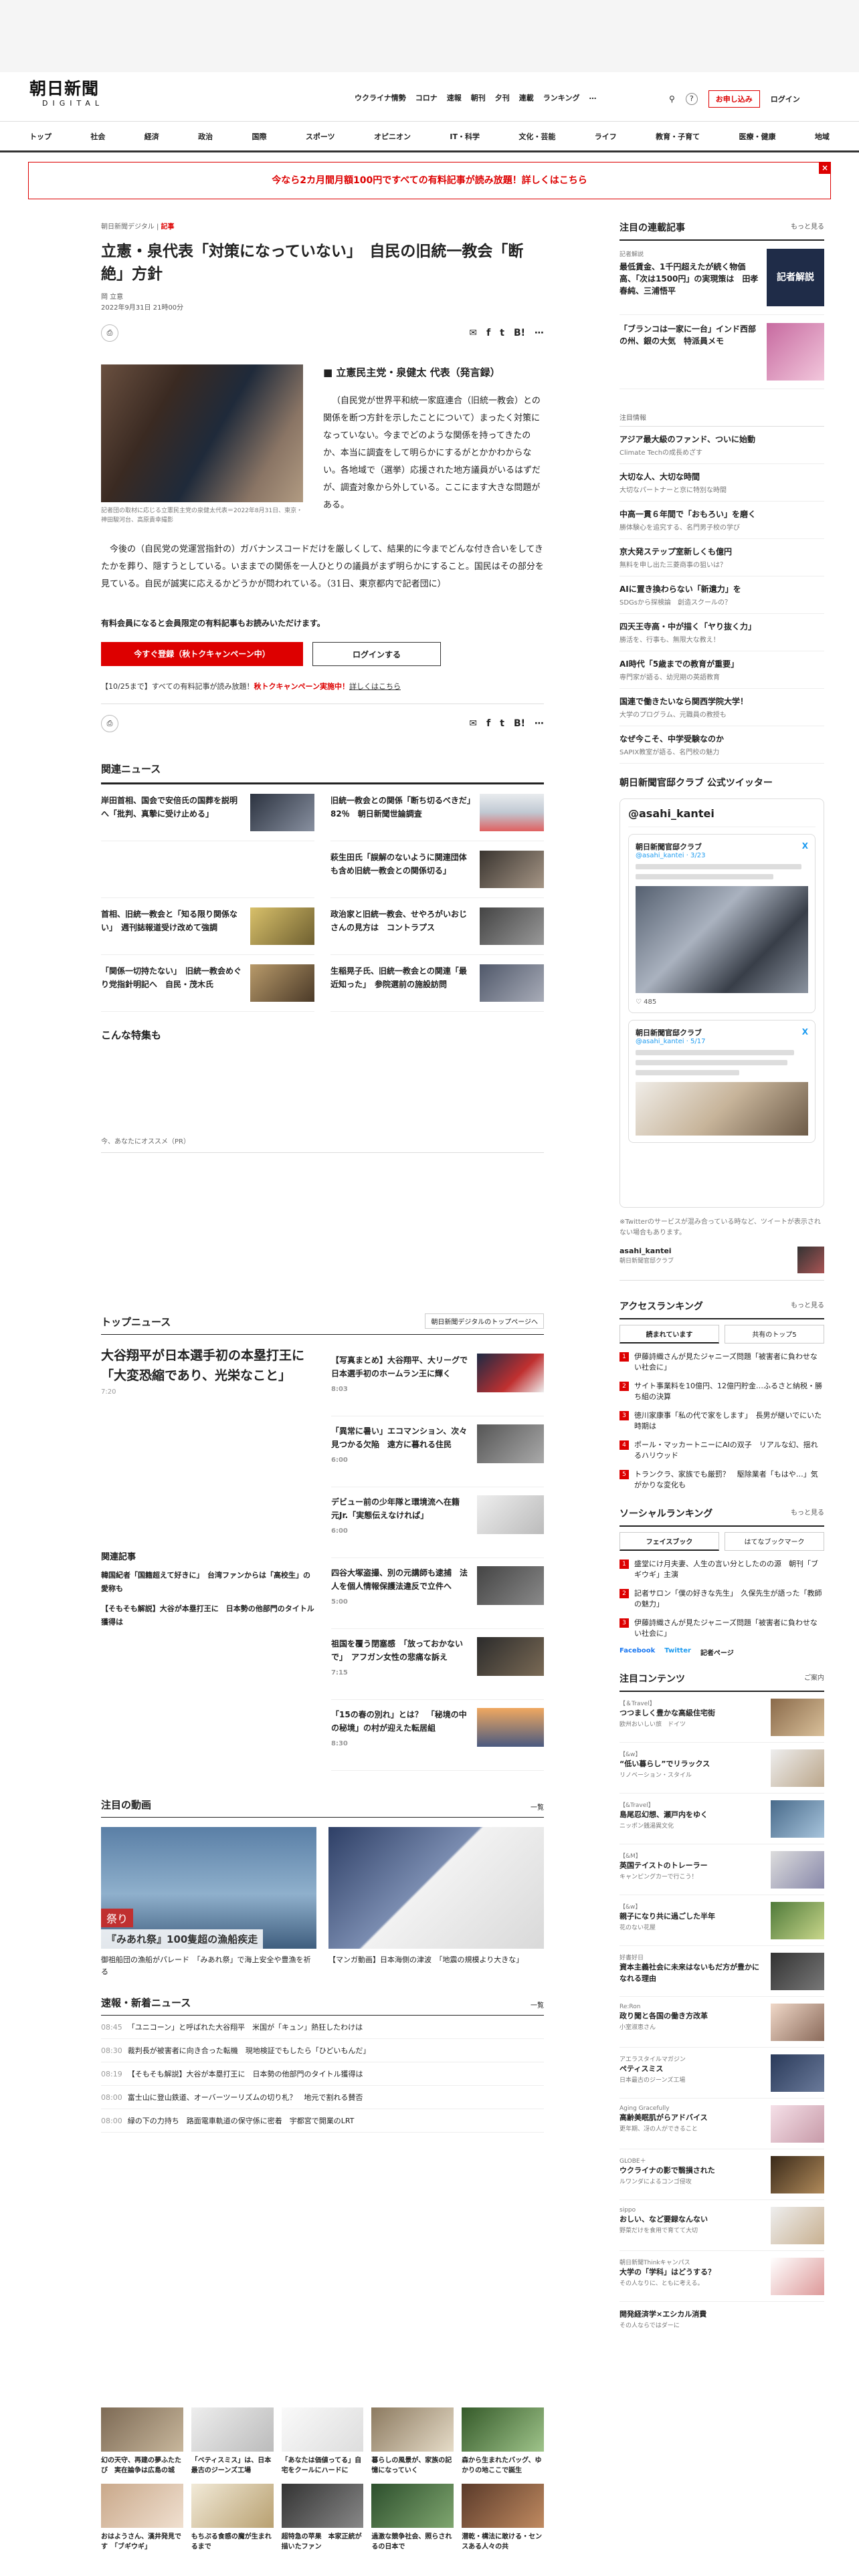 This screenshot has height=2576, width=859. I want to click on search-icon: ⚲, so click(672, 99).